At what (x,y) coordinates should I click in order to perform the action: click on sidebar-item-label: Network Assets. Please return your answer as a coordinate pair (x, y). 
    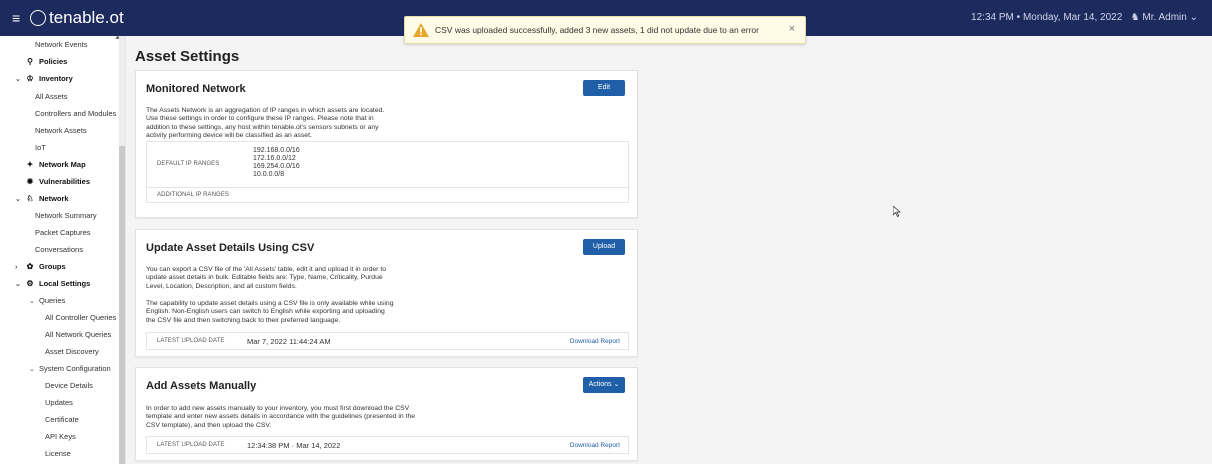
    Looking at the image, I should click on (61, 130).